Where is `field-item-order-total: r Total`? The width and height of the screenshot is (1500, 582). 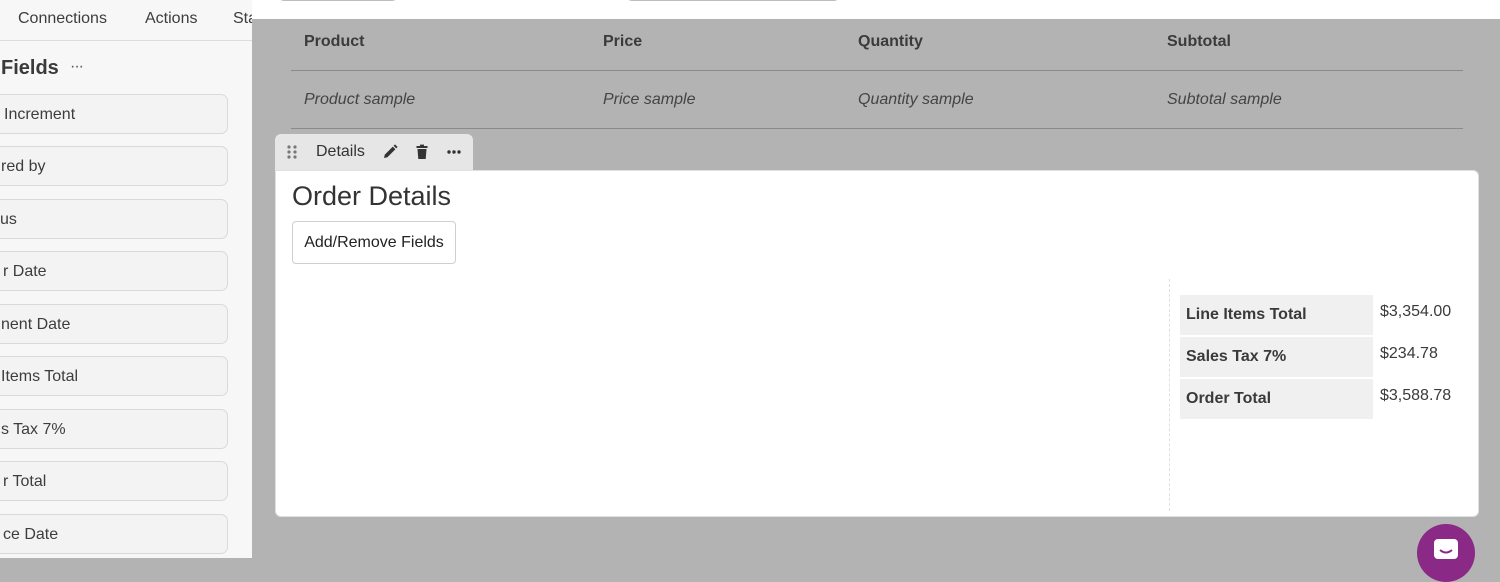 field-item-order-total: r Total is located at coordinates (114, 481).